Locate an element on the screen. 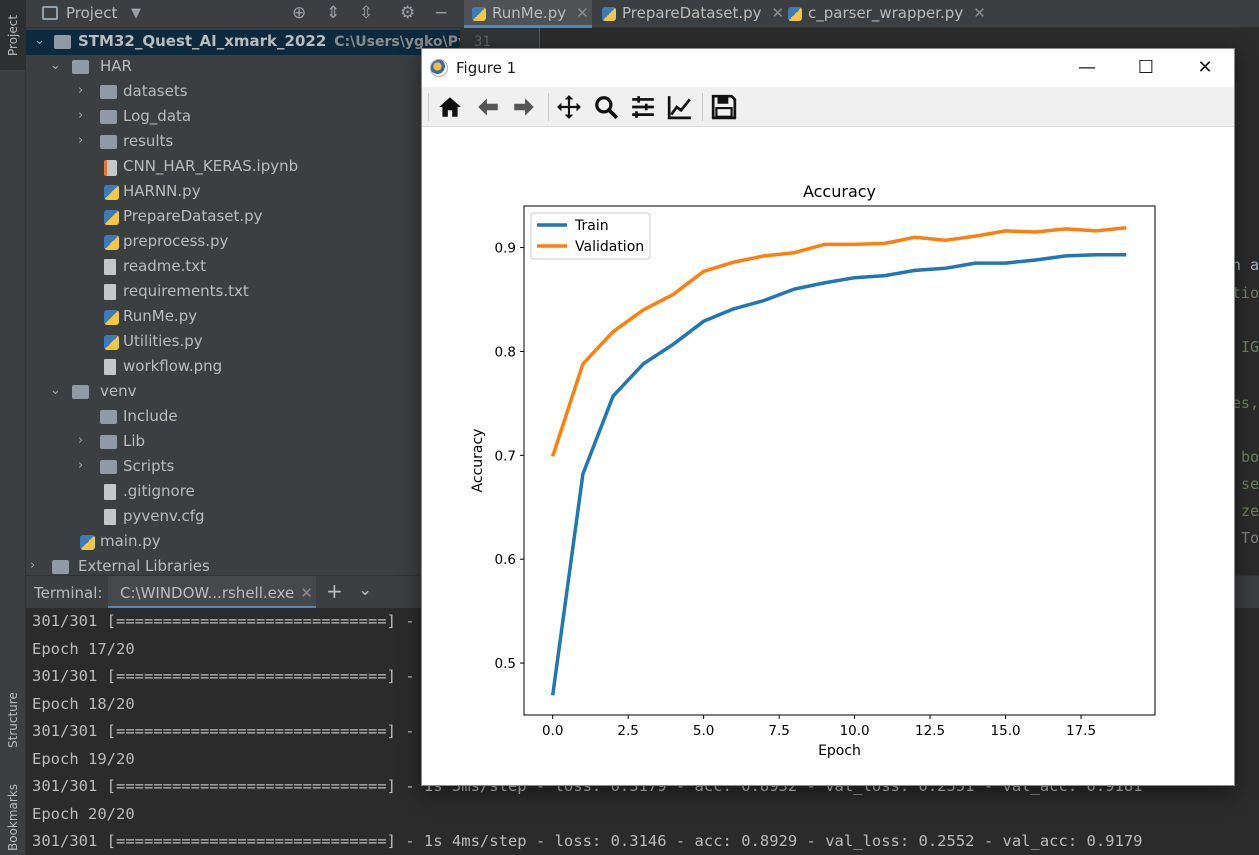  configure-subplots-icon is located at coordinates (643, 107).